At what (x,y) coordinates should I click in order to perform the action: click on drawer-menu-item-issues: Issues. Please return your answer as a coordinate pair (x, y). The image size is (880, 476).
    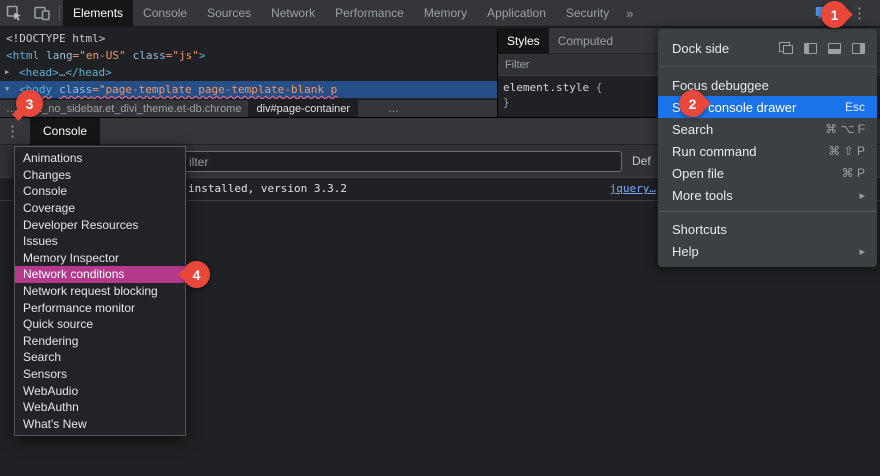
    Looking at the image, I should click on (100, 241).